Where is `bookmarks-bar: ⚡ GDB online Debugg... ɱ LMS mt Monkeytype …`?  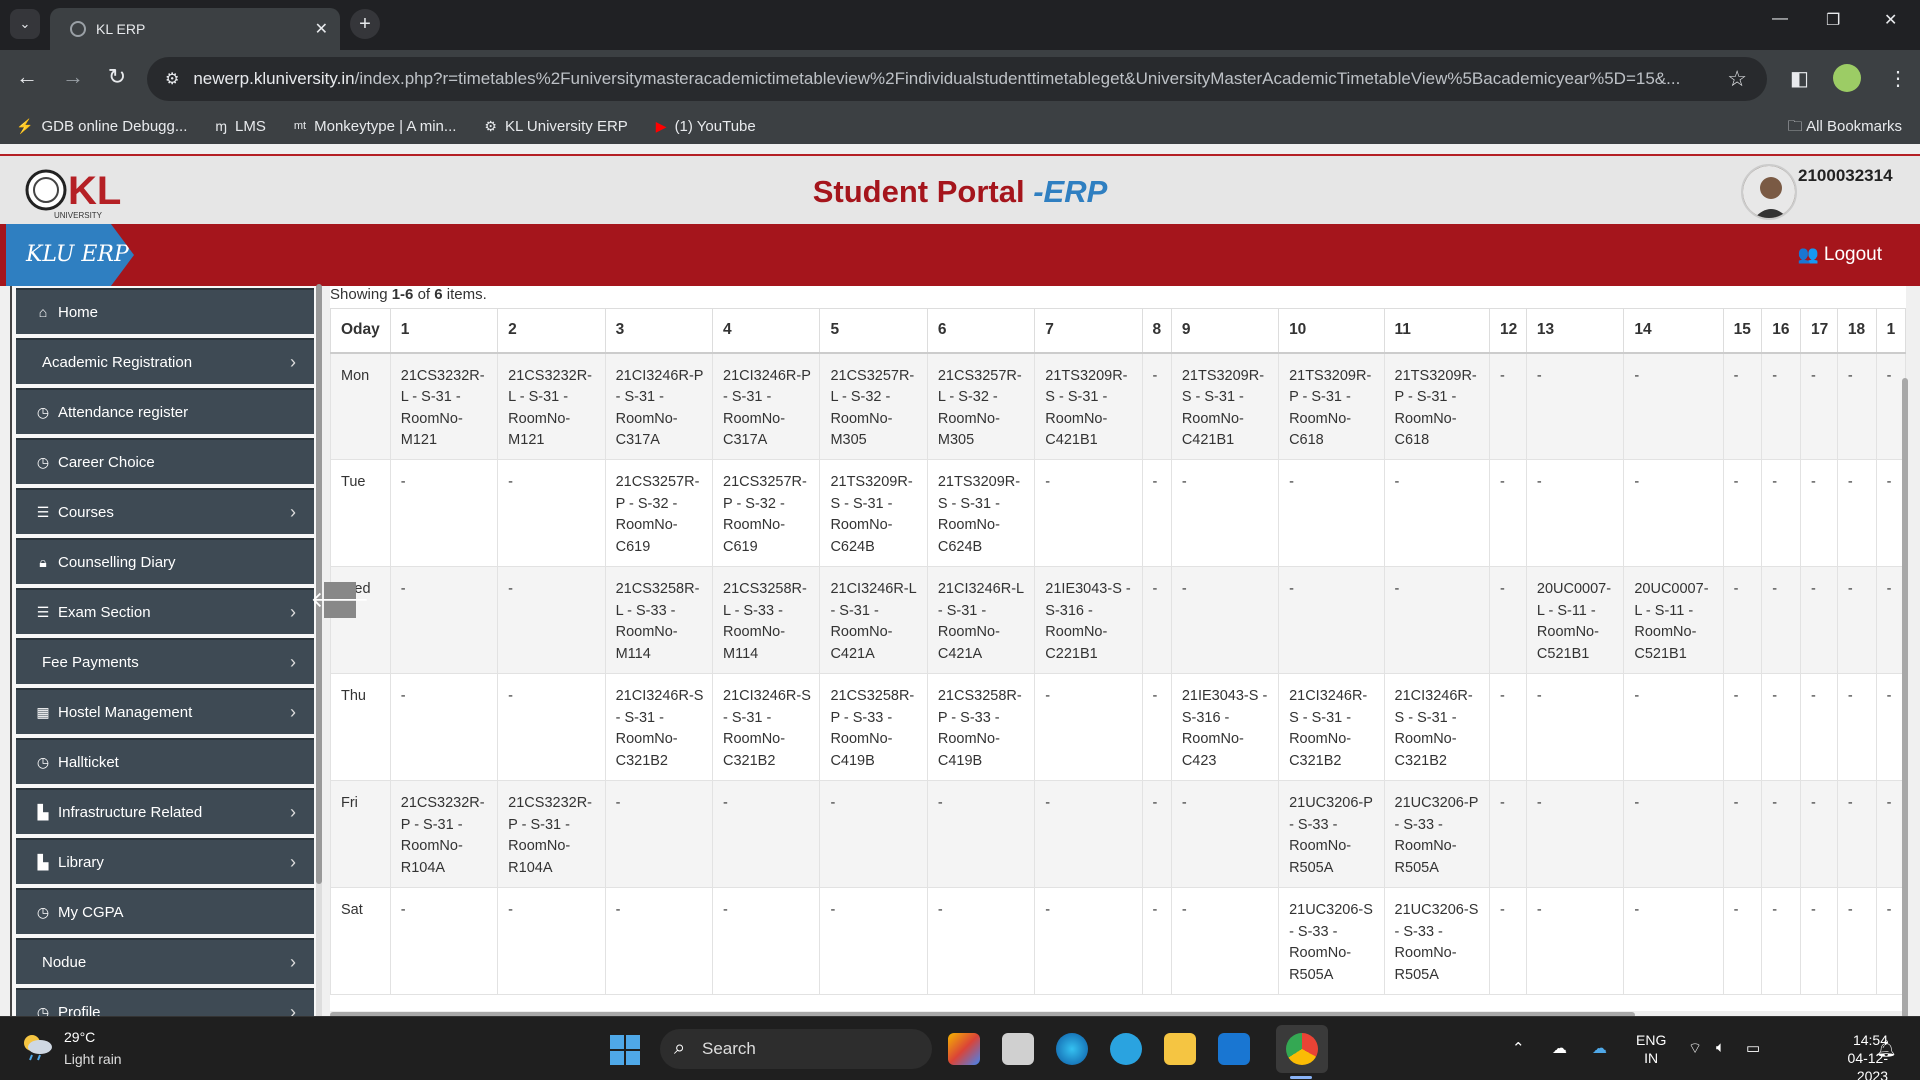
bookmarks-bar: ⚡ GDB online Debugg... ɱ LMS mt Monkeytype … is located at coordinates (960, 126).